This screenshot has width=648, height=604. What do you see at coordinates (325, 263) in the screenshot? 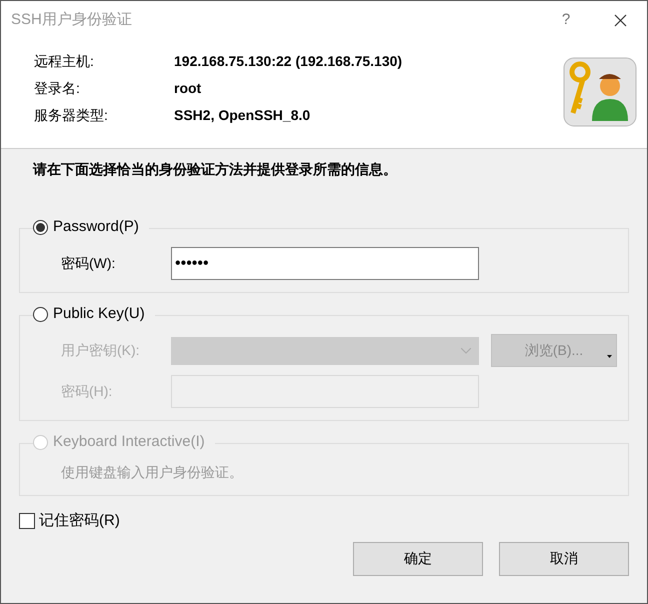
I see `password-field: ••••••` at bounding box center [325, 263].